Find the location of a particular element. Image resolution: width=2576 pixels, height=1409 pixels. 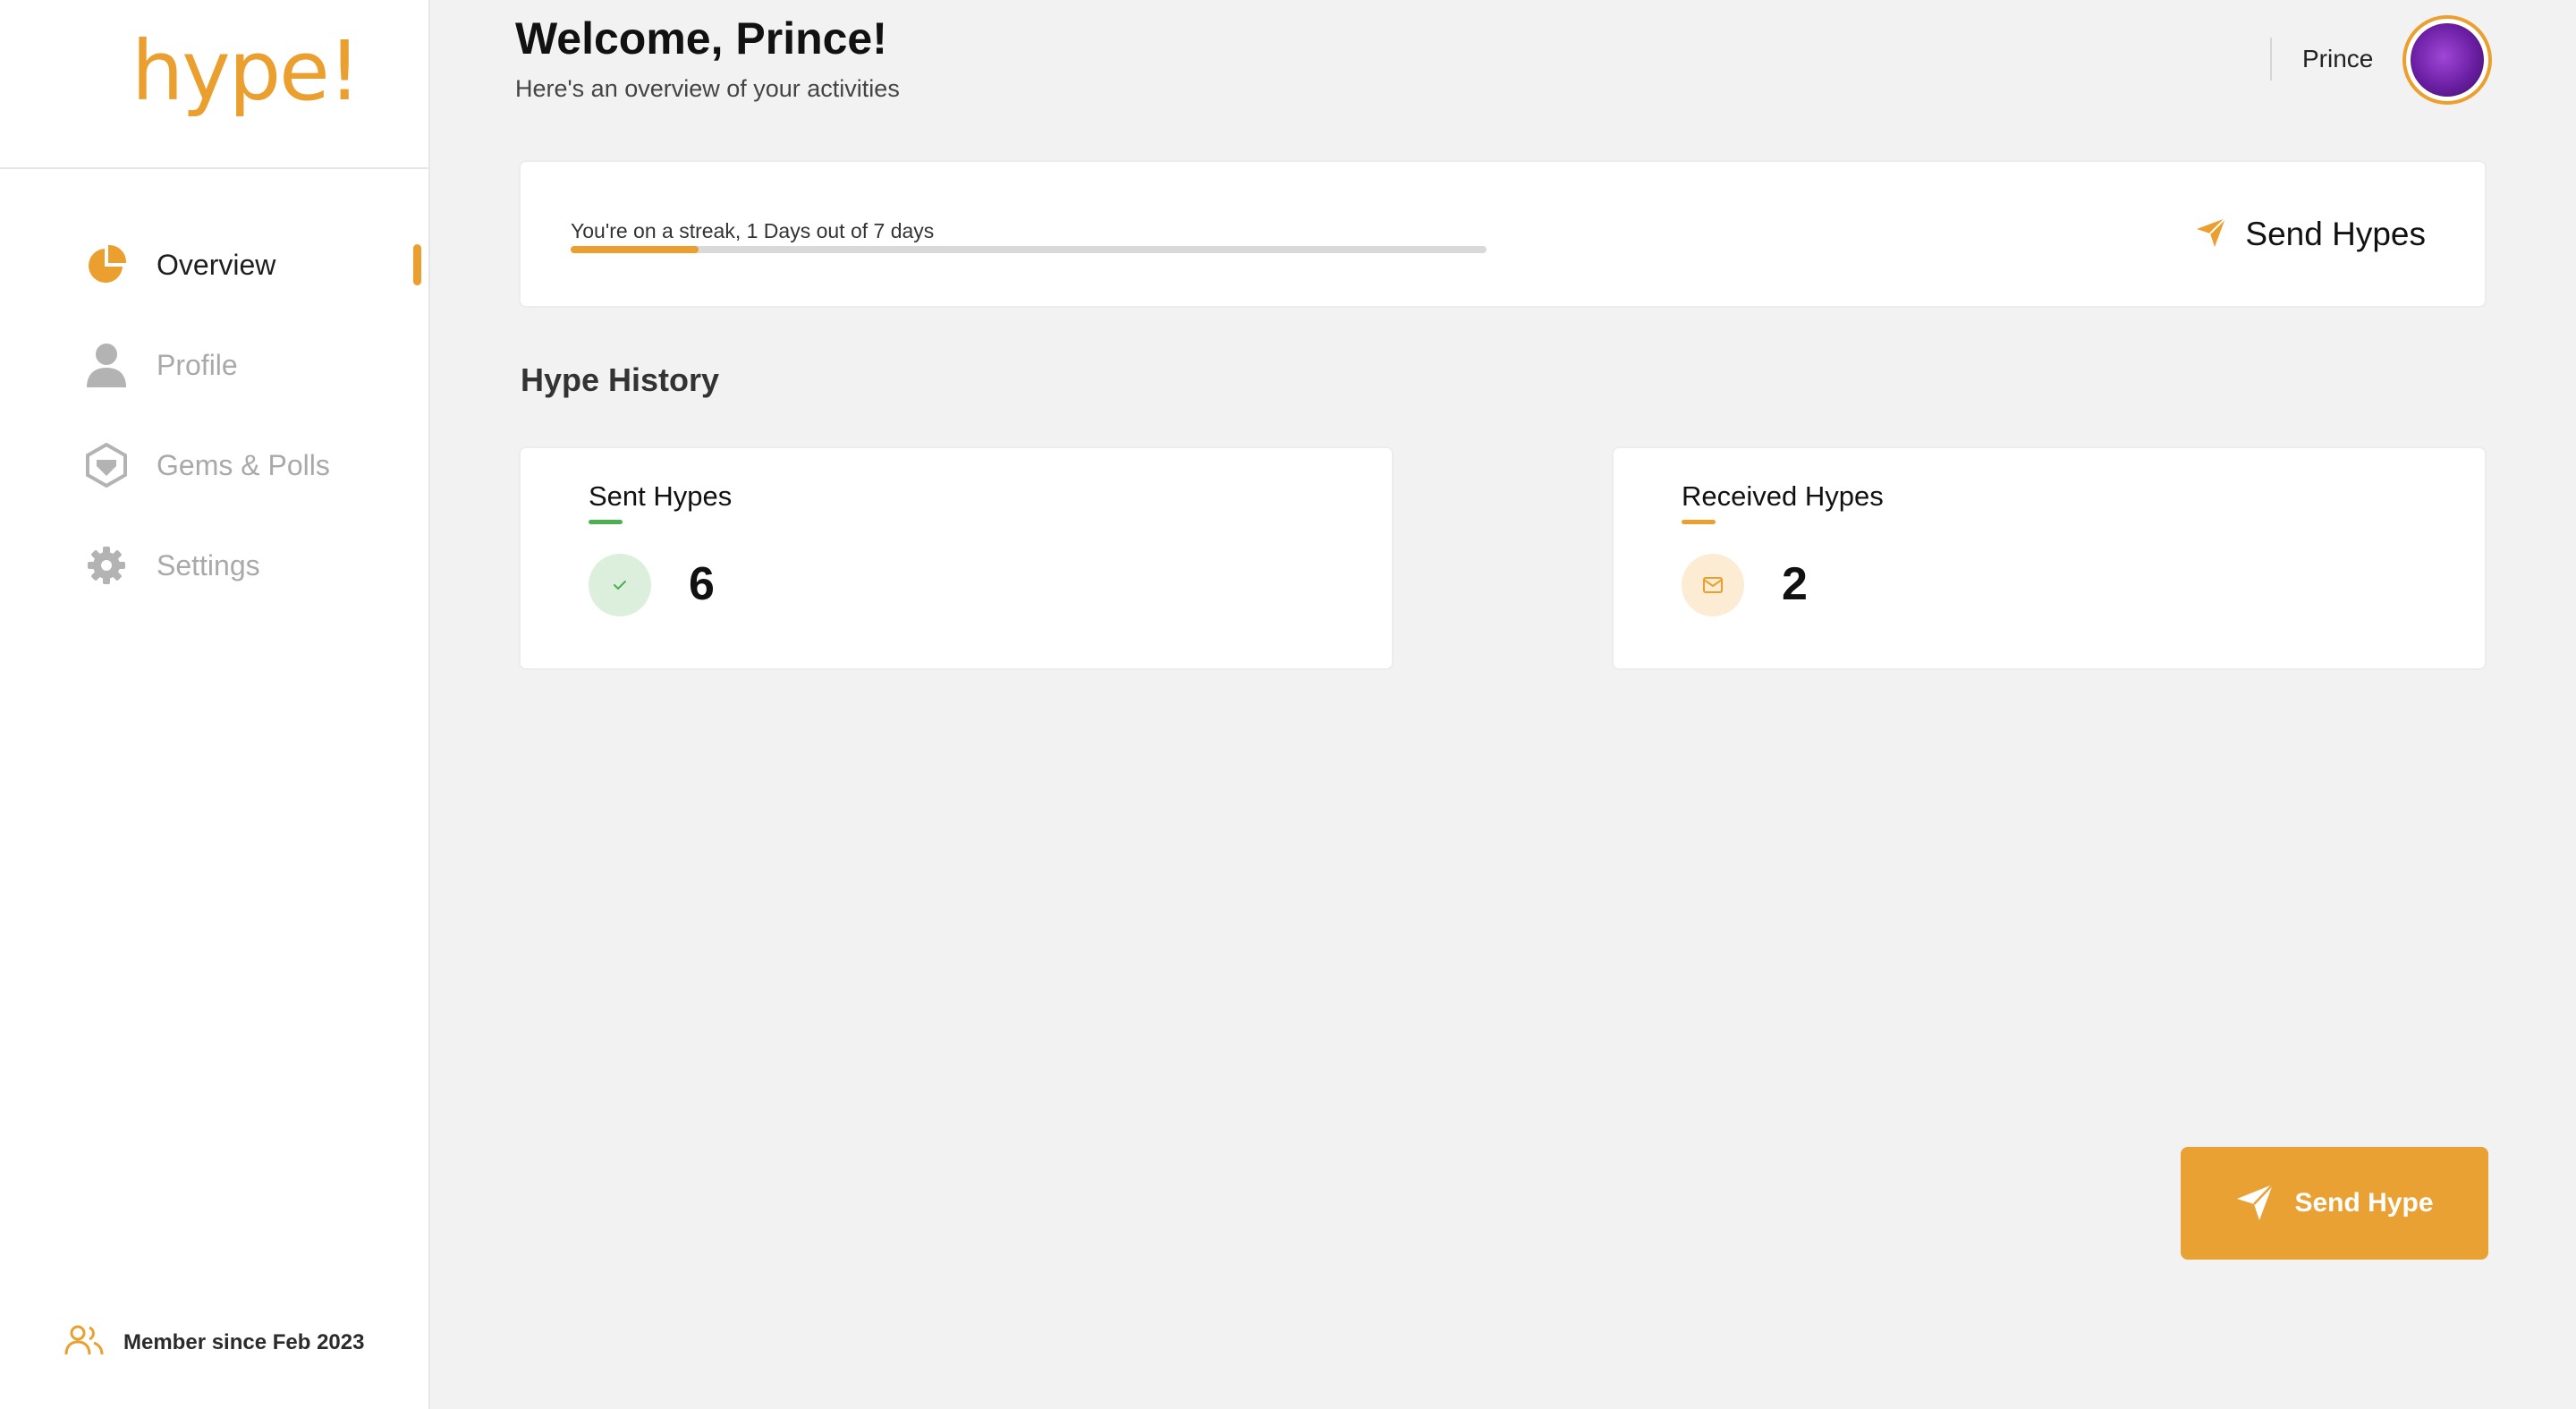

sidebar-nav: Overview Profile Gems & Polls Settings is located at coordinates (214, 415).